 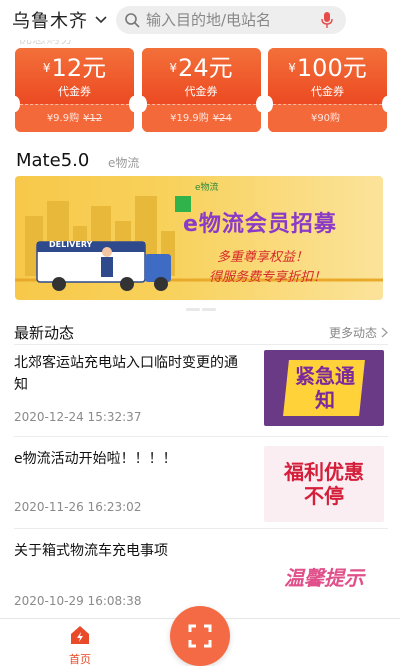 I want to click on coupon-price-row: ¥19.9购 ¥24, so click(x=201, y=118).